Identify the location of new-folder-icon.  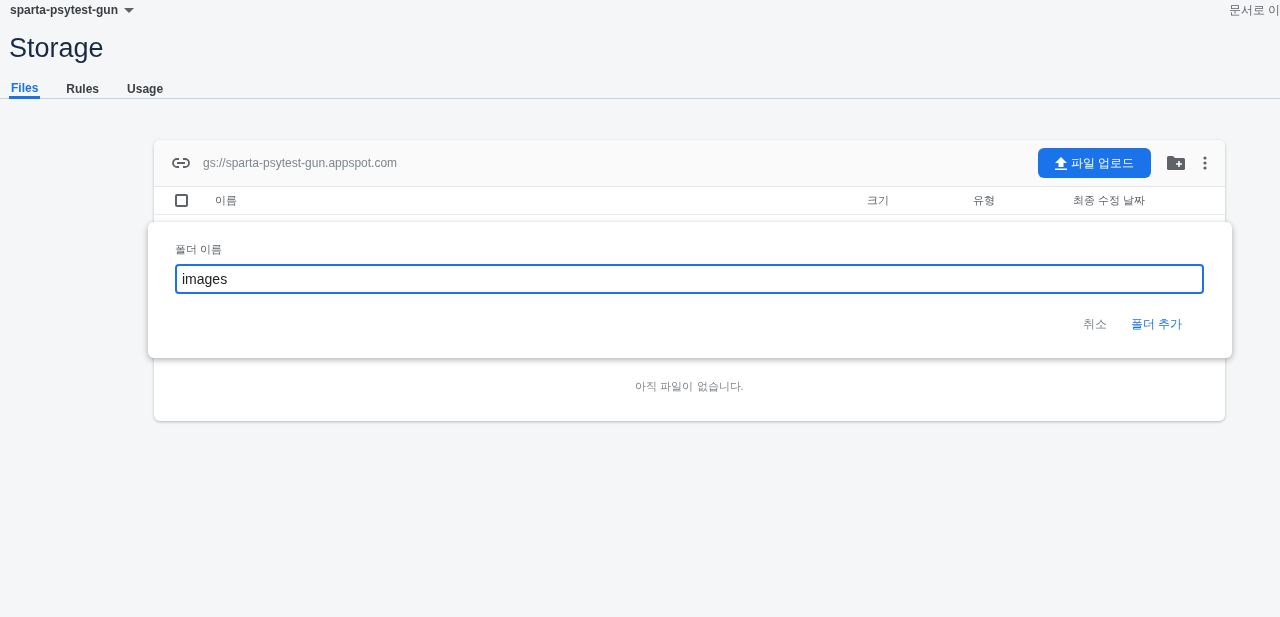
(1176, 163).